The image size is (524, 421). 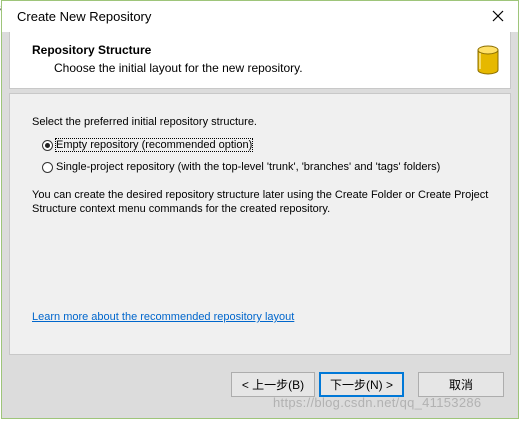 I want to click on empty-repository-option: Empty repository (recommended option), so click(x=148, y=145).